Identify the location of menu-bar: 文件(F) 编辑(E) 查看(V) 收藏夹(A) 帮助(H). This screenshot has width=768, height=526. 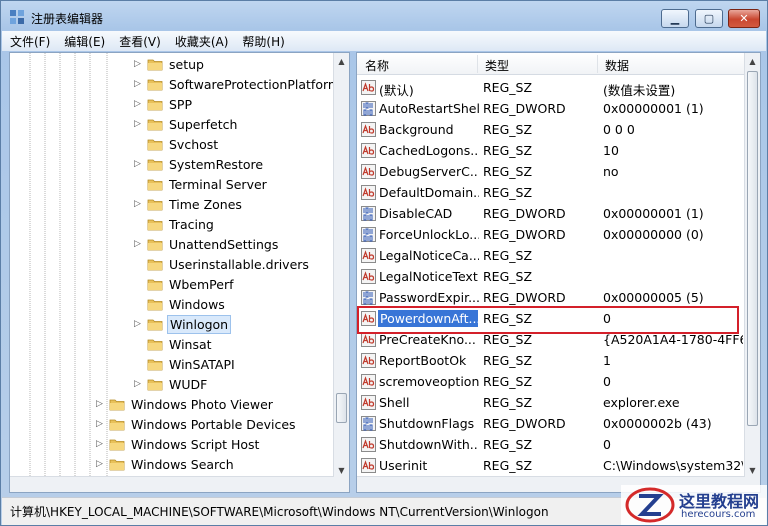
(384, 41).